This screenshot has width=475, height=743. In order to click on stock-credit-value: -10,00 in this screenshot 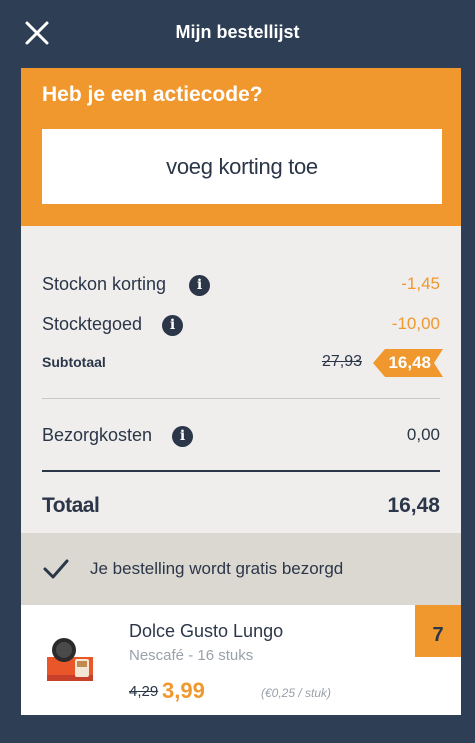, I will do `click(415, 323)`.